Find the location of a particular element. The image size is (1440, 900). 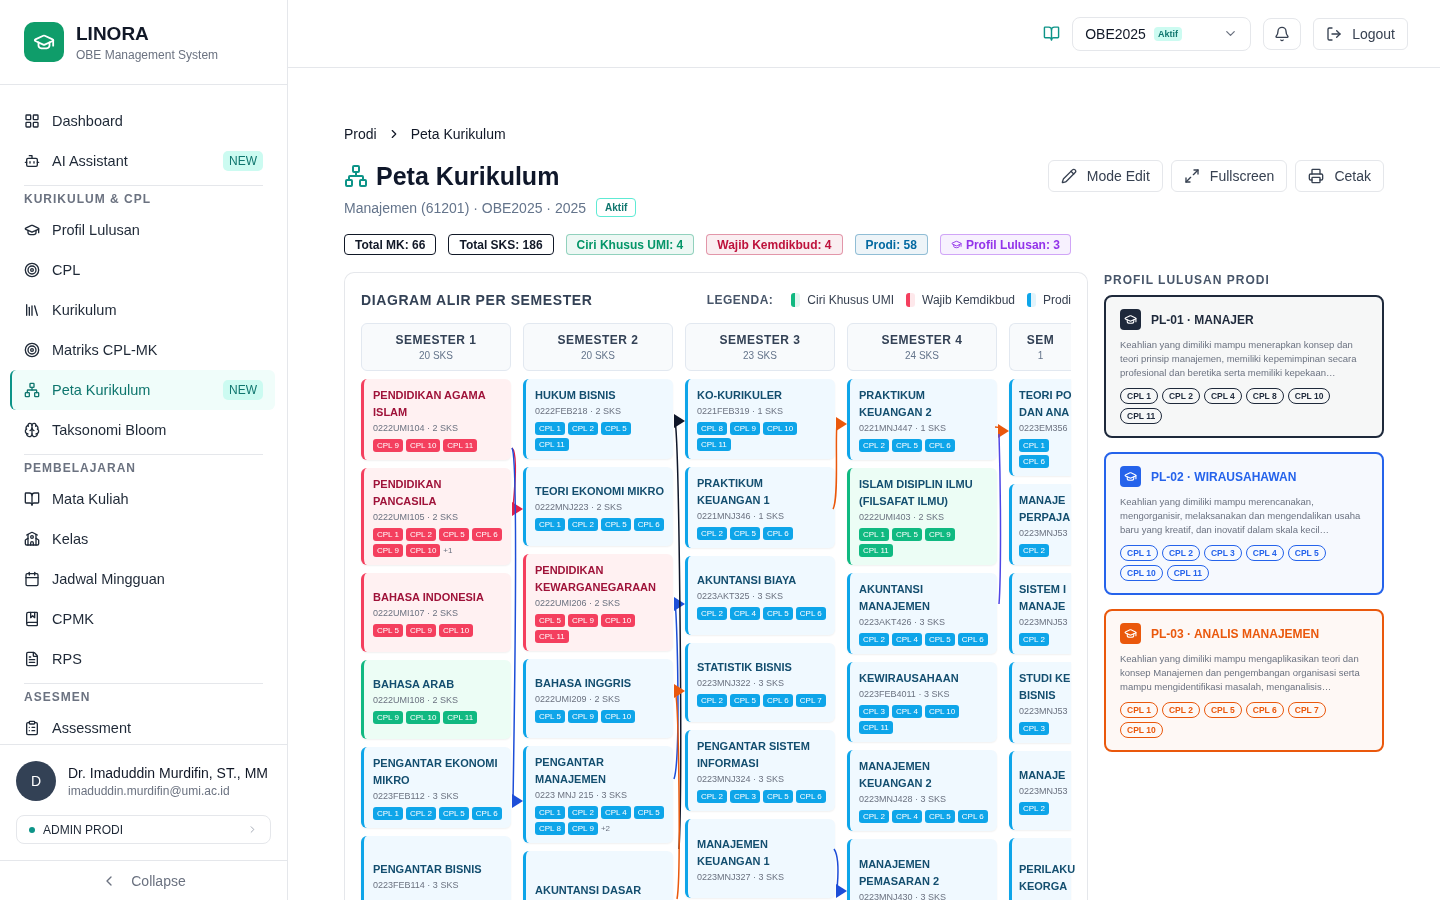

legend-label: Wajib Kemdikbud is located at coordinates (968, 300).